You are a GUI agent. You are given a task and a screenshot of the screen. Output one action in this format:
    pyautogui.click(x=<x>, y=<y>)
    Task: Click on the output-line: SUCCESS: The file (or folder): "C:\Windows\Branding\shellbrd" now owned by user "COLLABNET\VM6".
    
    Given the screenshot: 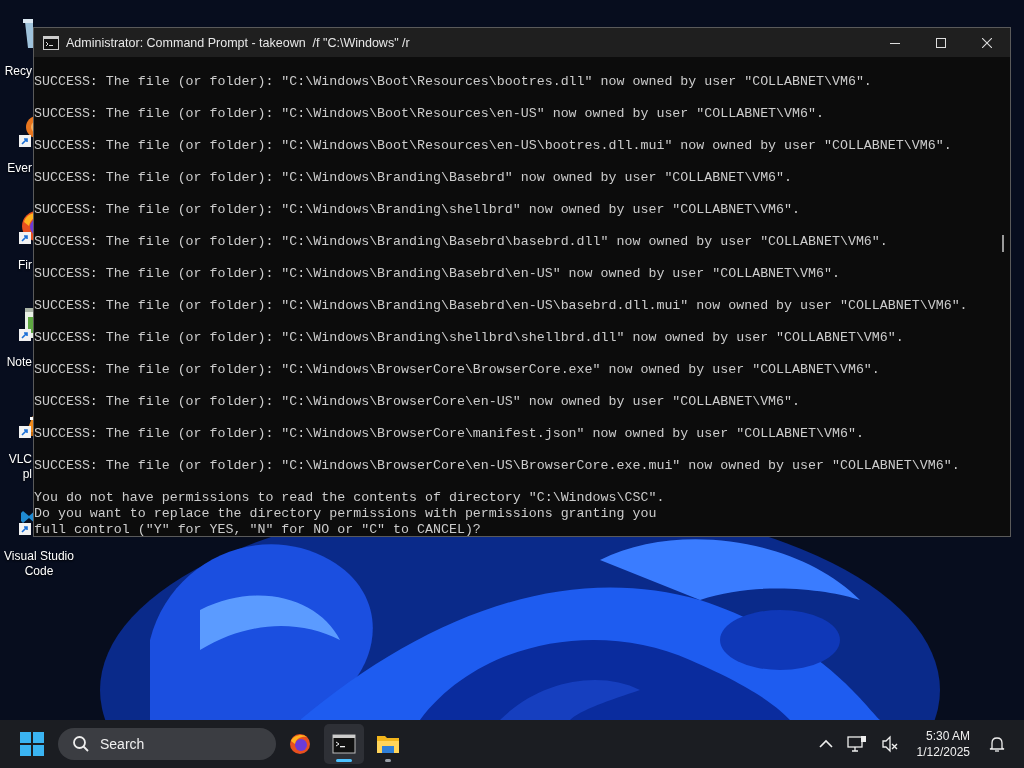 What is the action you would take?
    pyautogui.click(x=418, y=210)
    